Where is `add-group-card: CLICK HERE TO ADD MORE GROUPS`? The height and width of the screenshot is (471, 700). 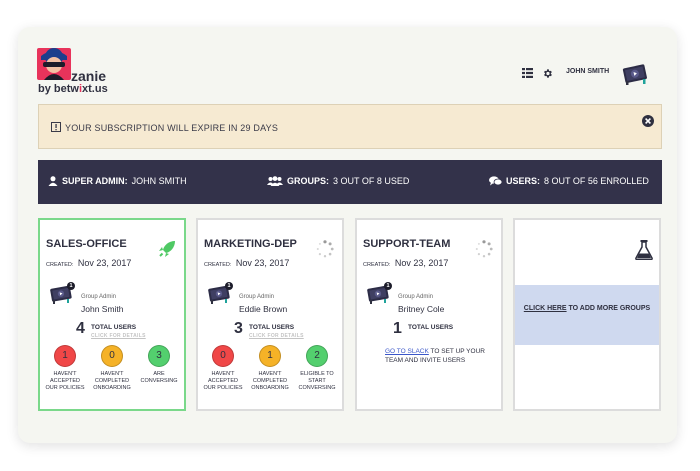 add-group-card: CLICK HERE TO ADD MORE GROUPS is located at coordinates (587, 314).